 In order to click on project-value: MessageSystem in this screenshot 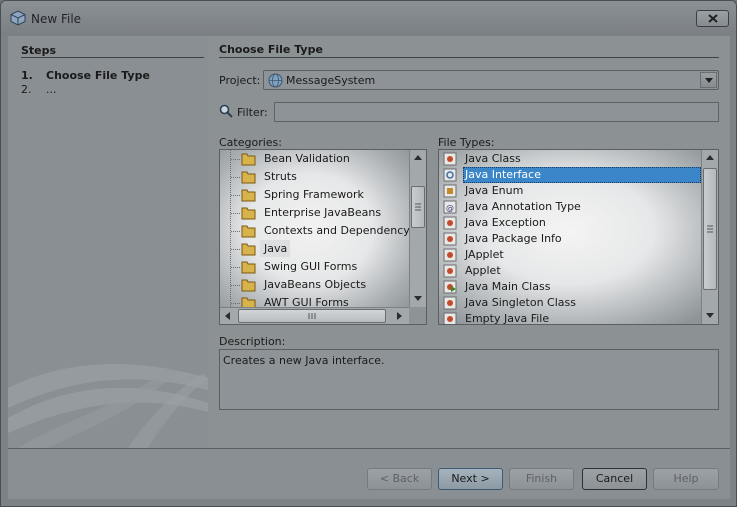, I will do `click(331, 80)`.